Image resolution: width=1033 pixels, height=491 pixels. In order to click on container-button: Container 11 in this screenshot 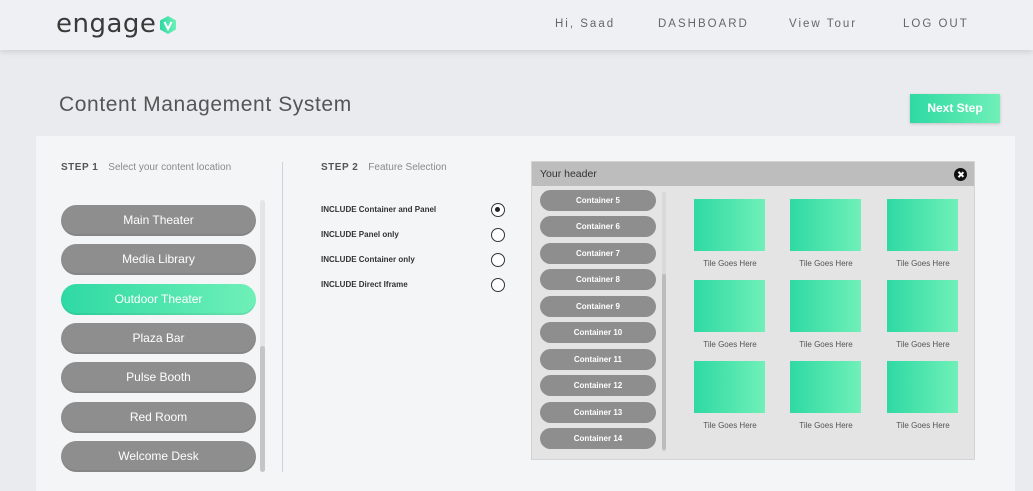, I will do `click(598, 359)`.